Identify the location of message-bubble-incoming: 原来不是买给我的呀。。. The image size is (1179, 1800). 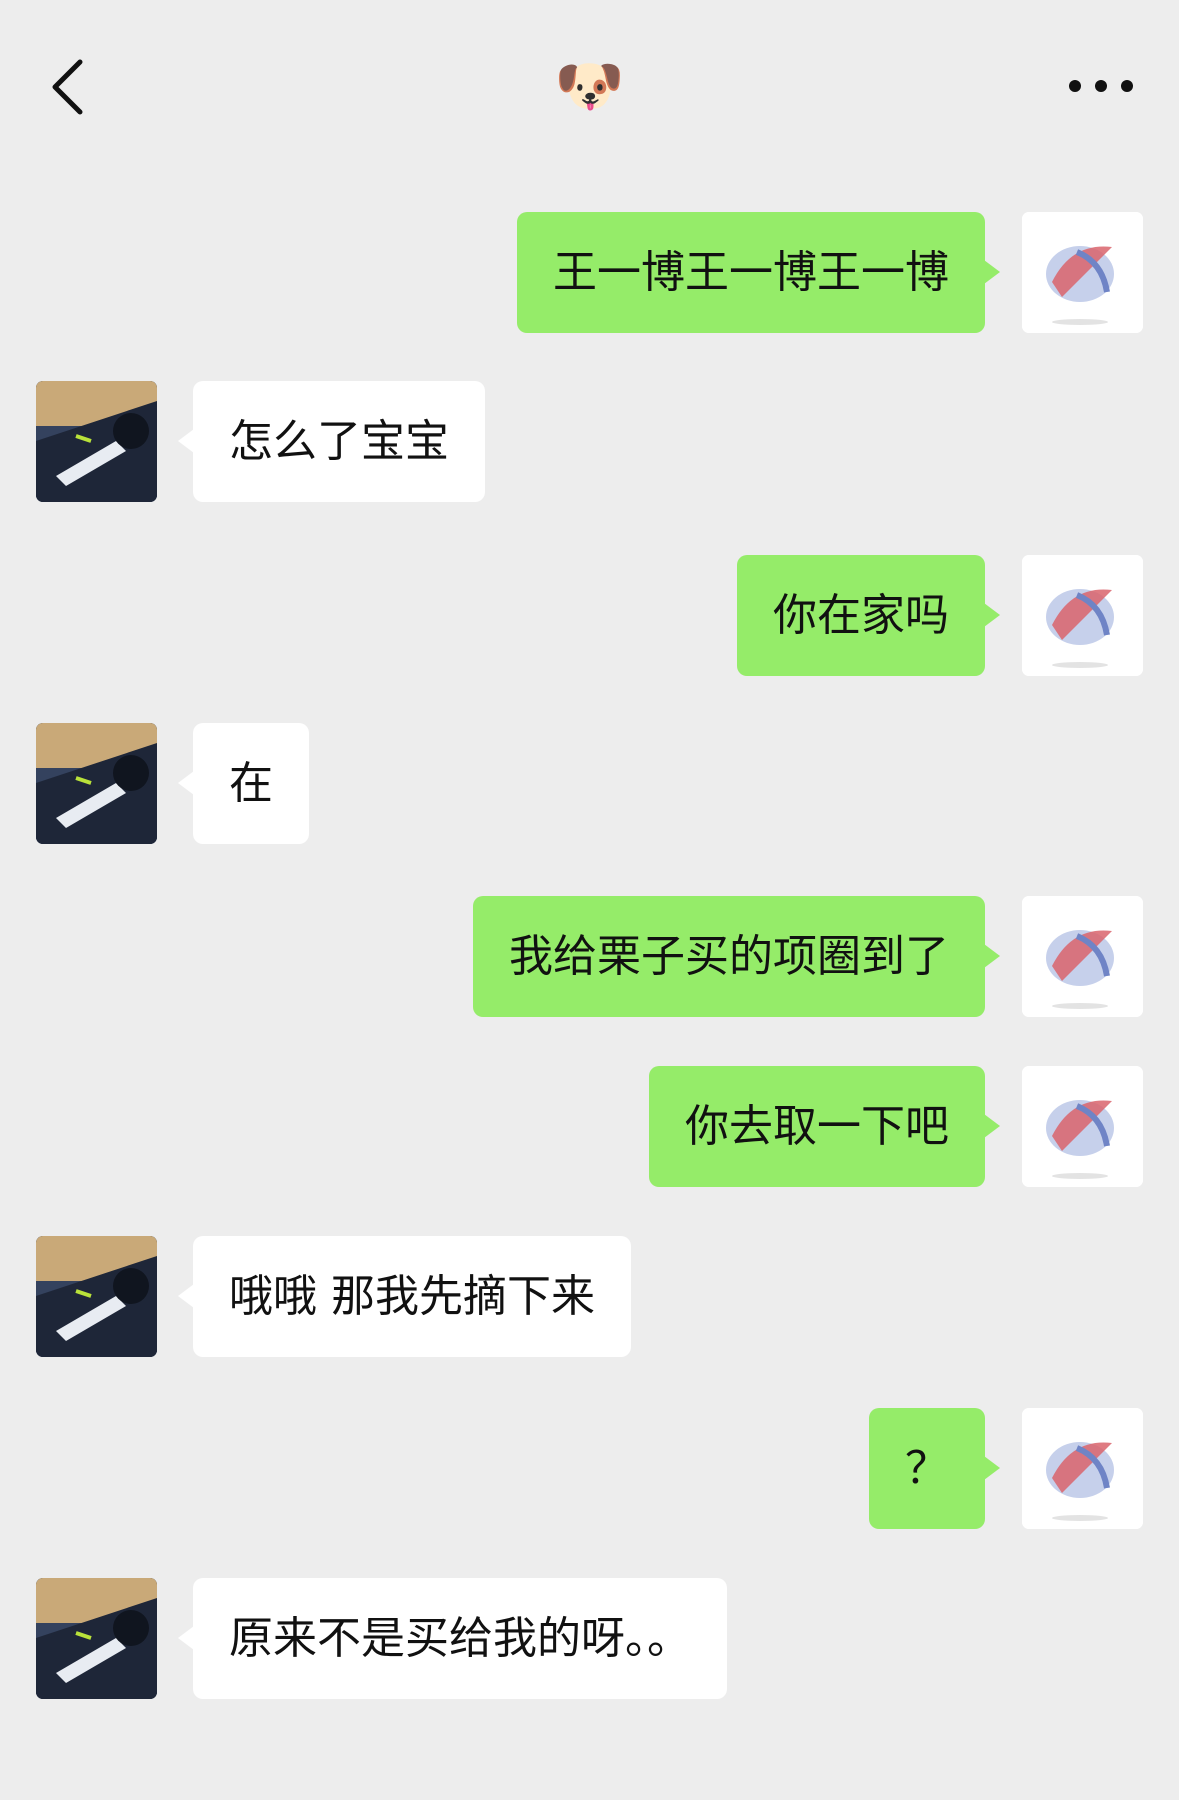
(452, 1638).